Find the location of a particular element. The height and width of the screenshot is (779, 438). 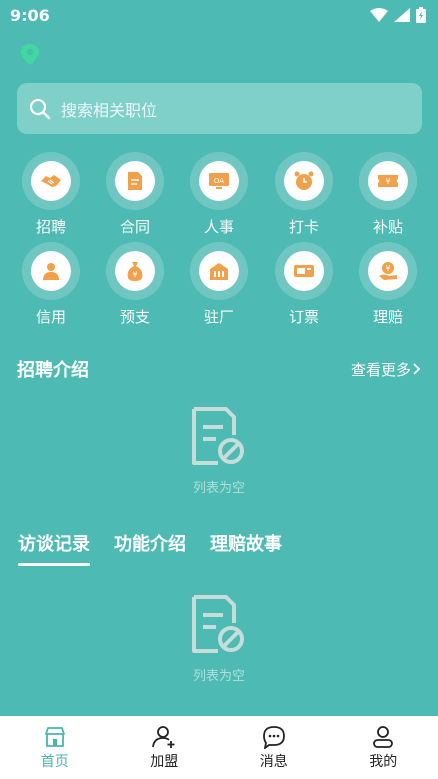

section-title: 招聘介绍 is located at coordinates (53, 370).